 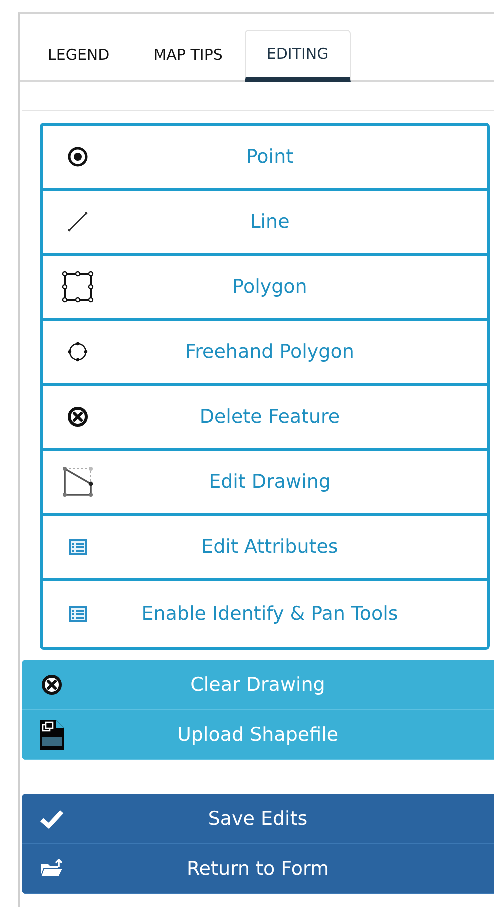 What do you see at coordinates (52, 868) in the screenshot?
I see `folder-icon` at bounding box center [52, 868].